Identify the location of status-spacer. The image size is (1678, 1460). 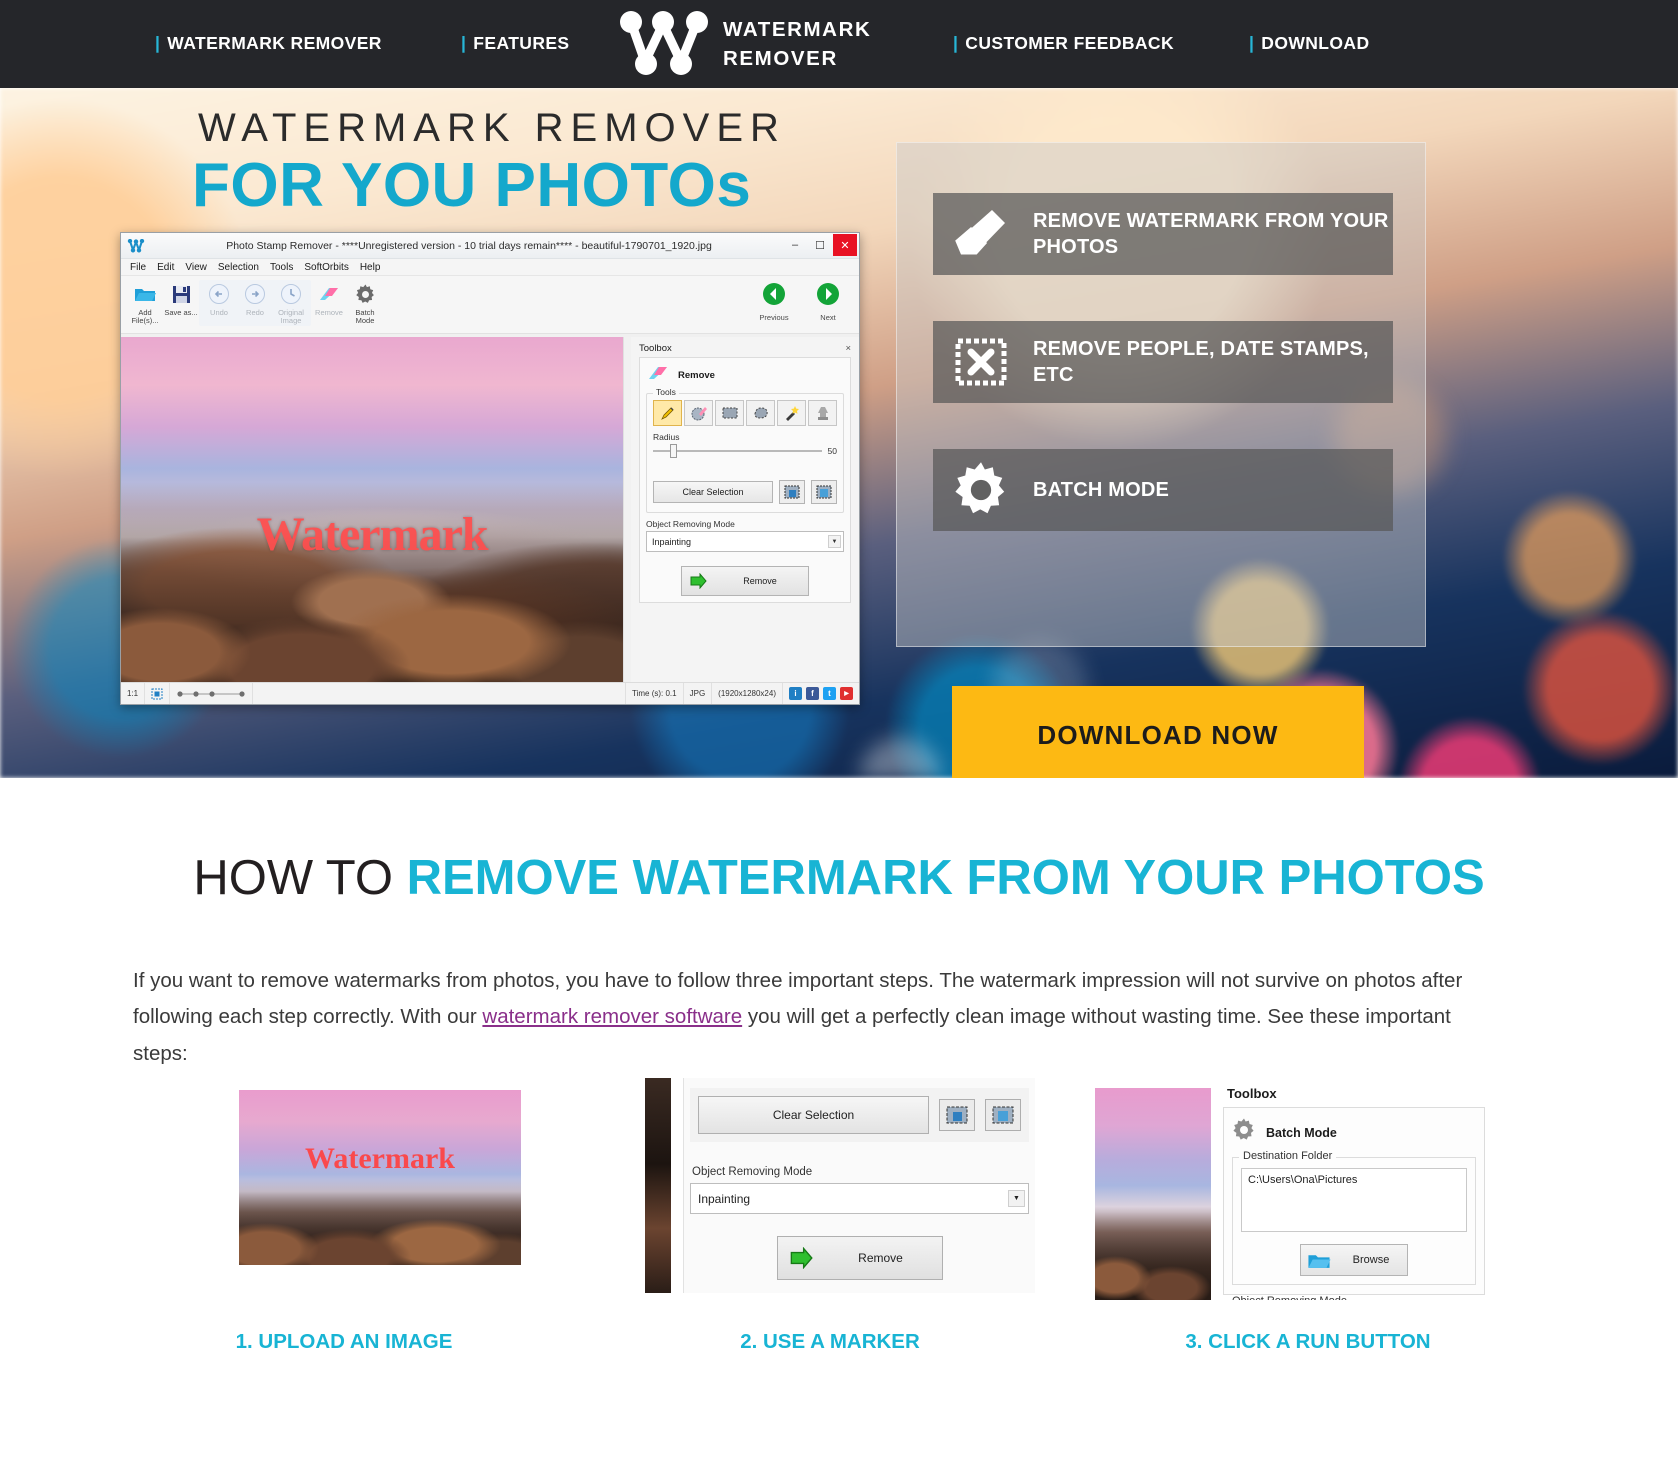
(439, 693).